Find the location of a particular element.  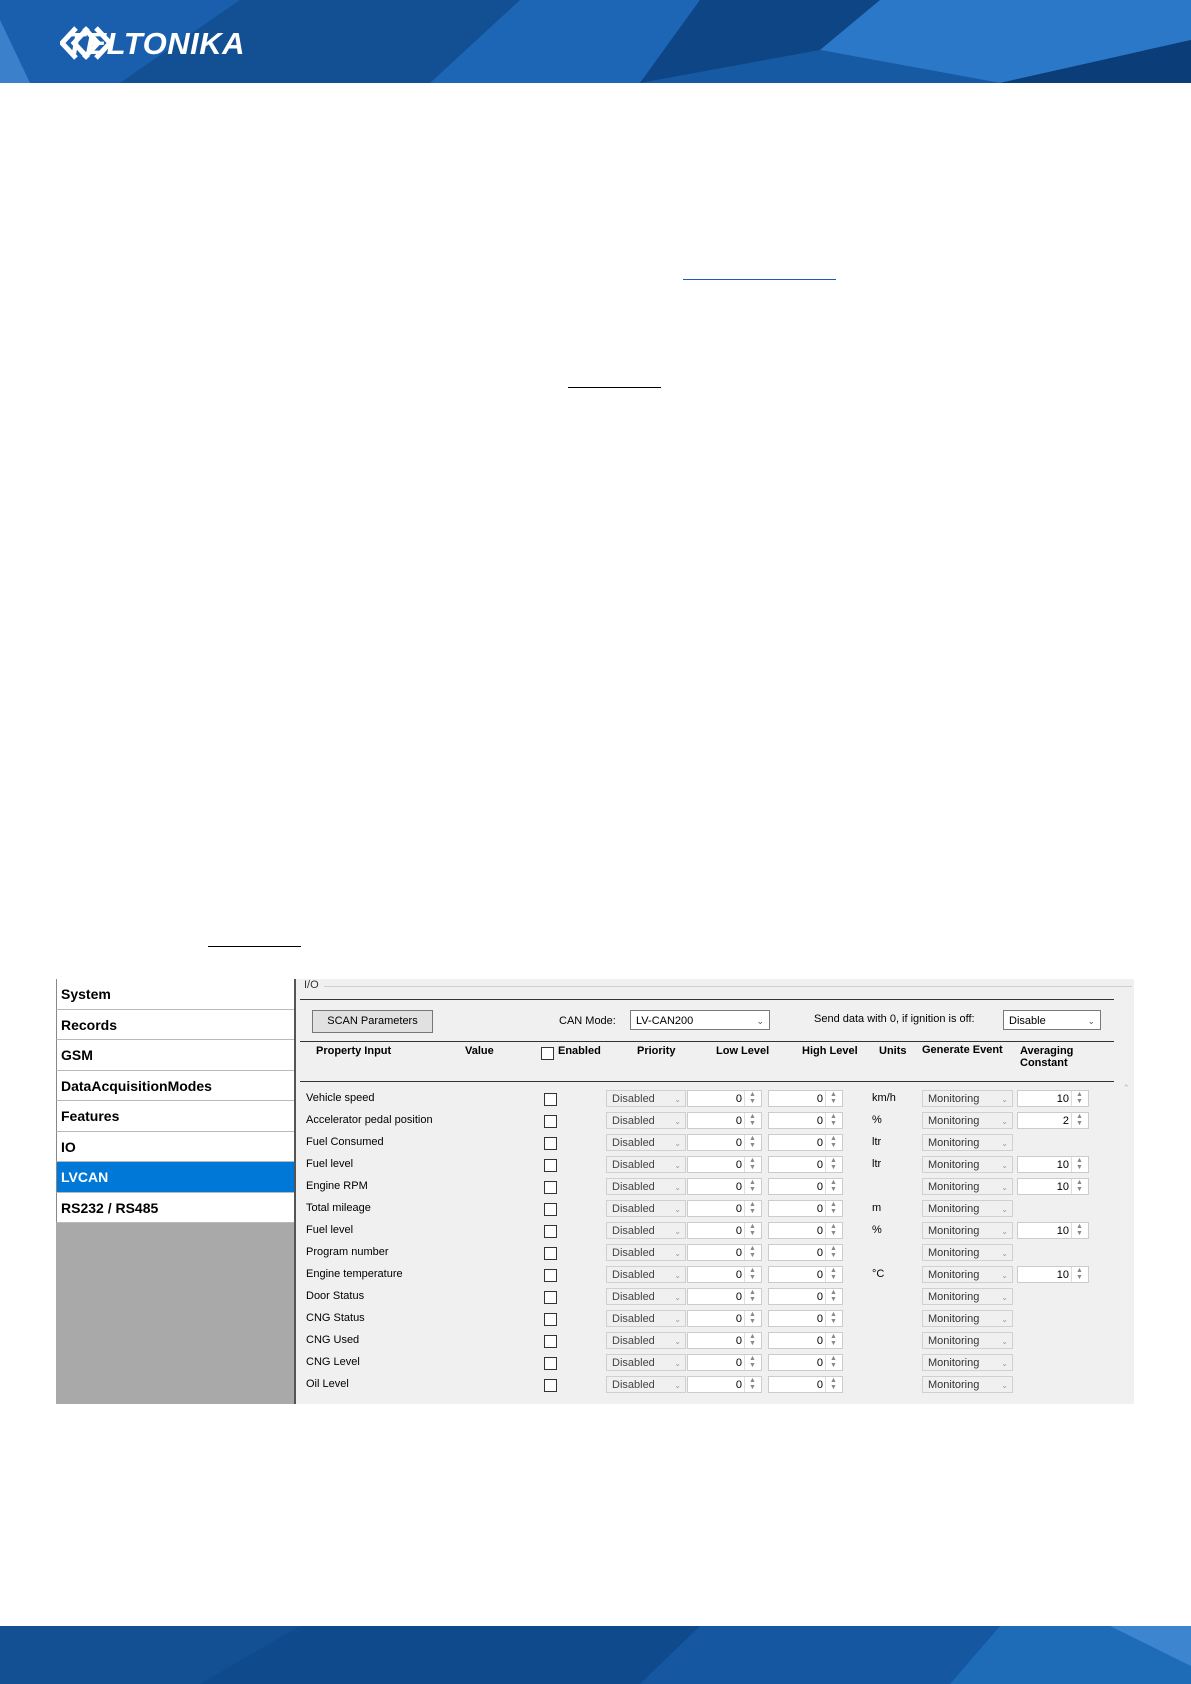

sidebar-item-records: Records is located at coordinates (175, 1024).